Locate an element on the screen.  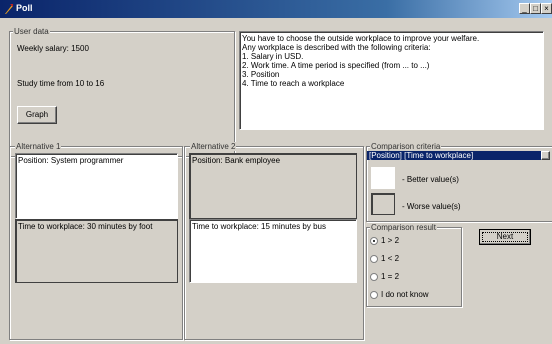
description-line: 4. Time to reach a workplace is located at coordinates (293, 83).